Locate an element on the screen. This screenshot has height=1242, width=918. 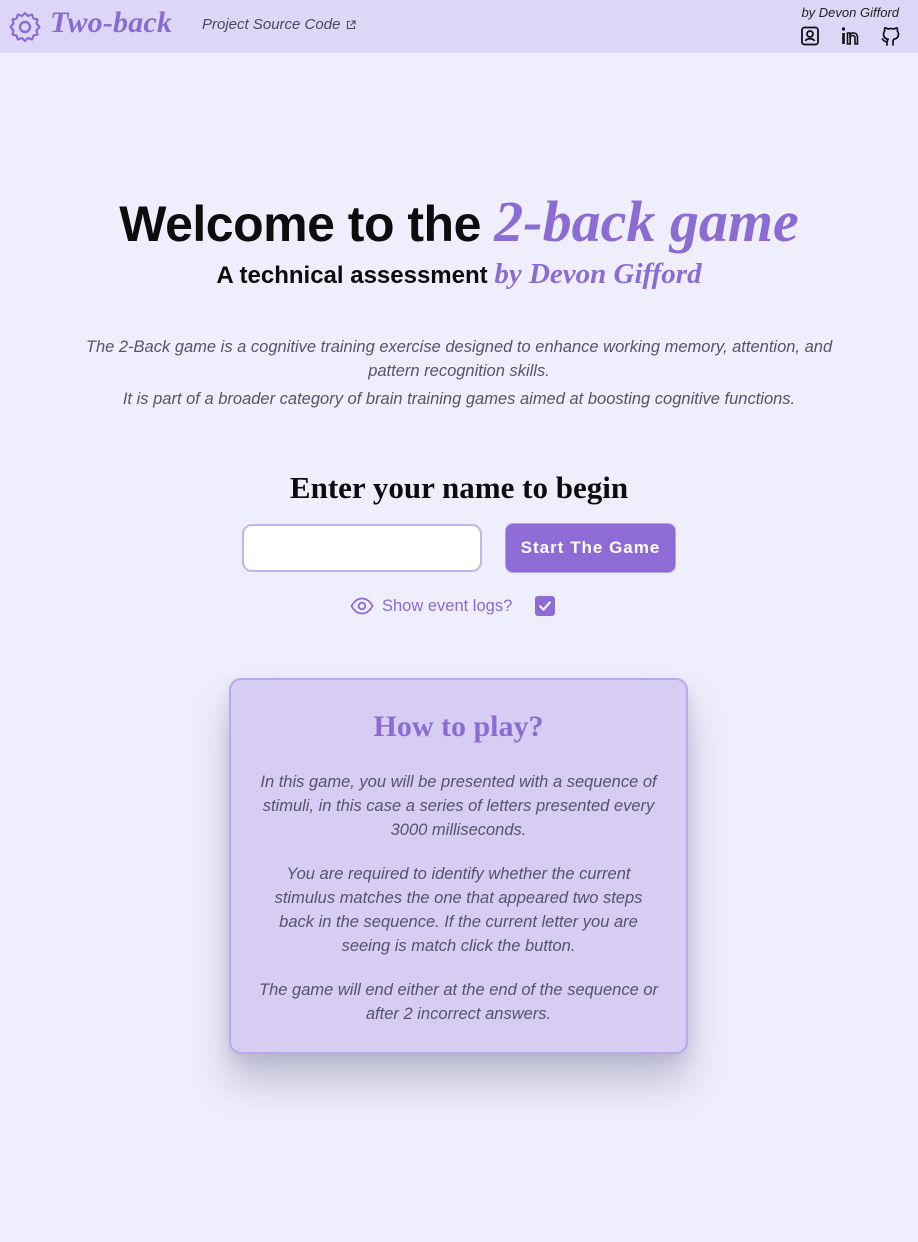
enter-name-heading: Enter your name to begin is located at coordinates (459, 487).